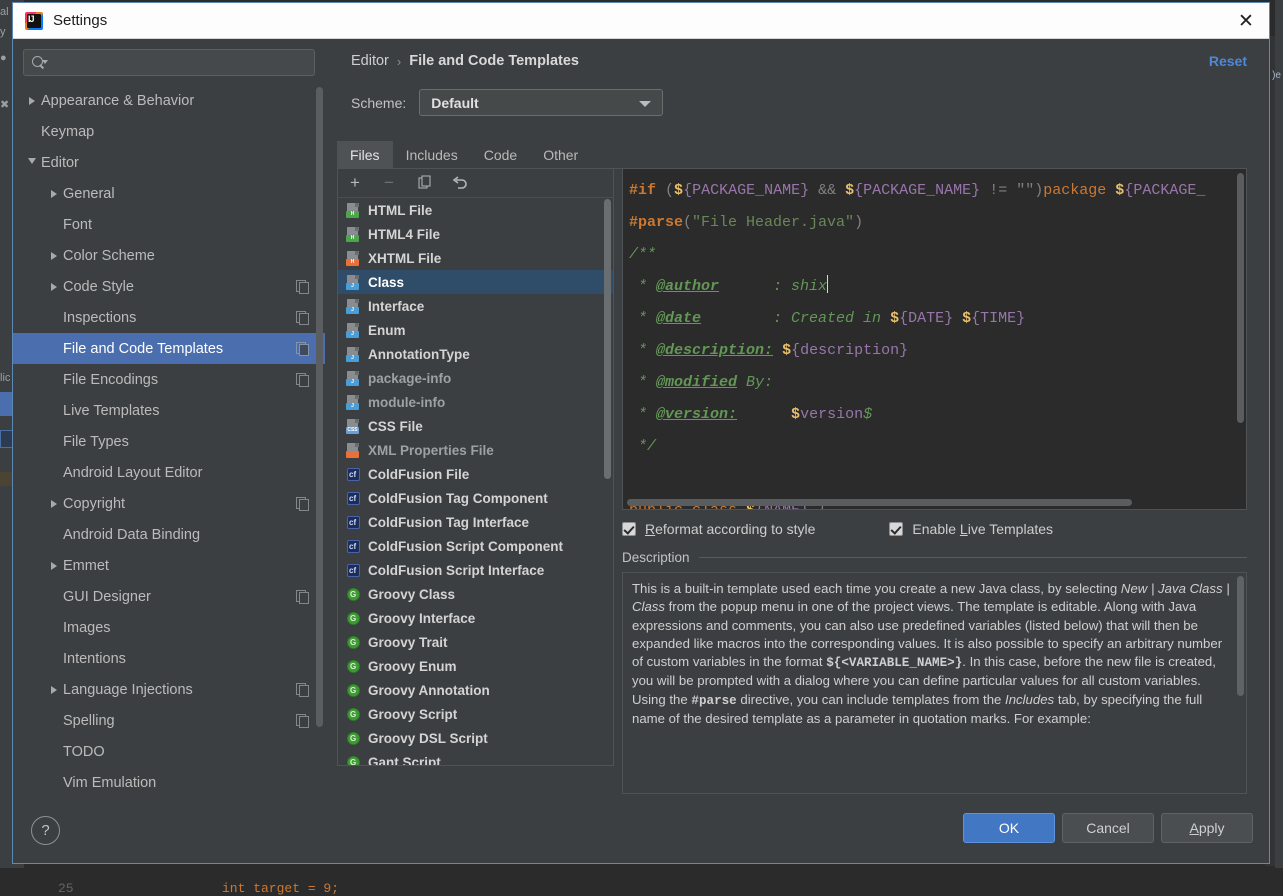  I want to click on close-icon: ✕, so click(1246, 21).